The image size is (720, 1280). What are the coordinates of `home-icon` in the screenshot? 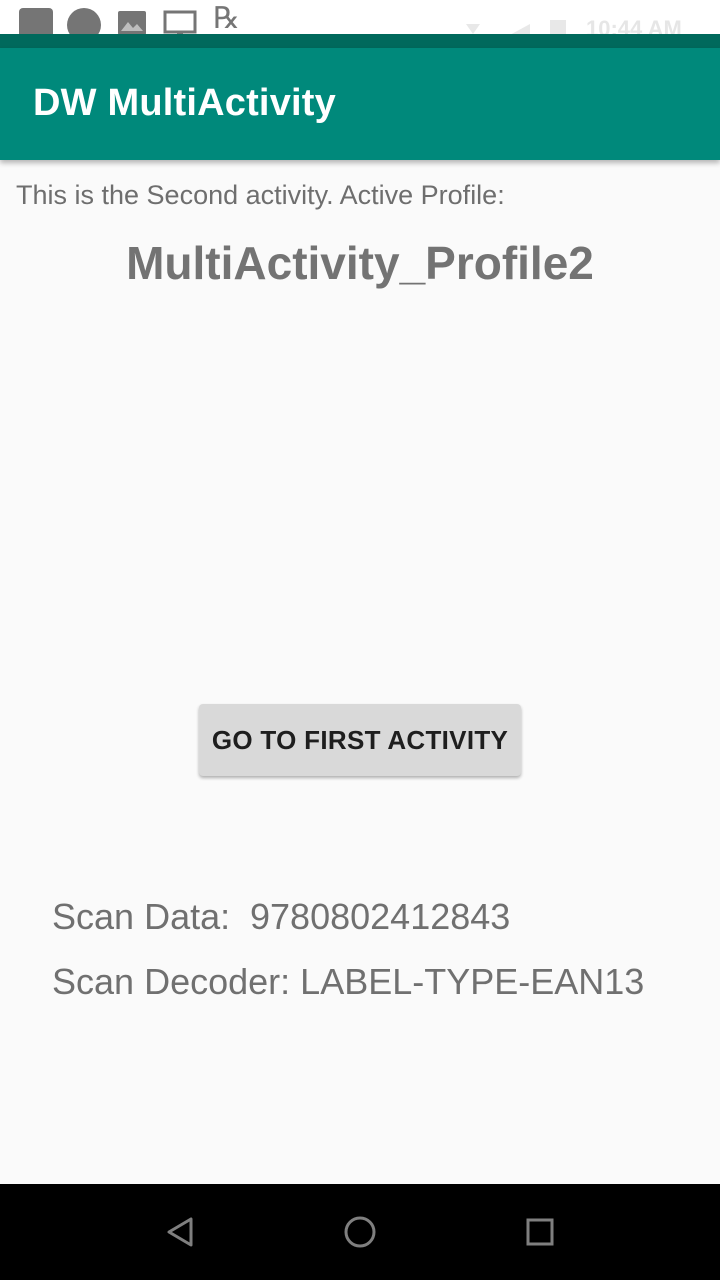 It's located at (360, 1232).